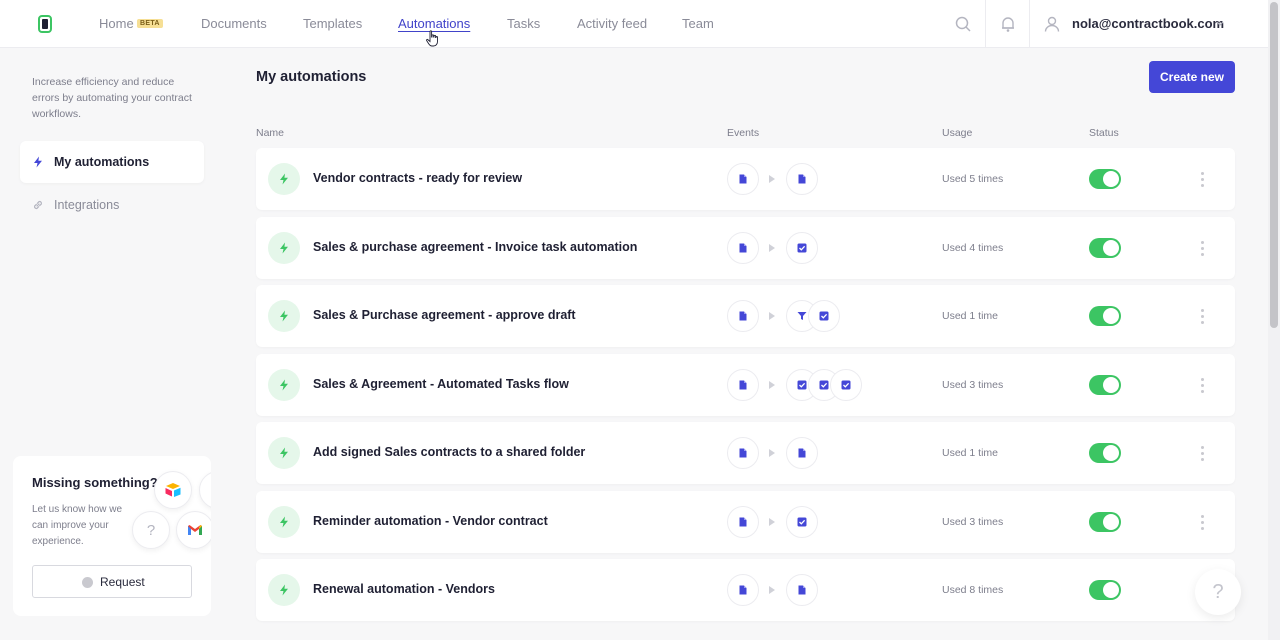 This screenshot has height=640, width=1280. I want to click on request-label: Request, so click(122, 582).